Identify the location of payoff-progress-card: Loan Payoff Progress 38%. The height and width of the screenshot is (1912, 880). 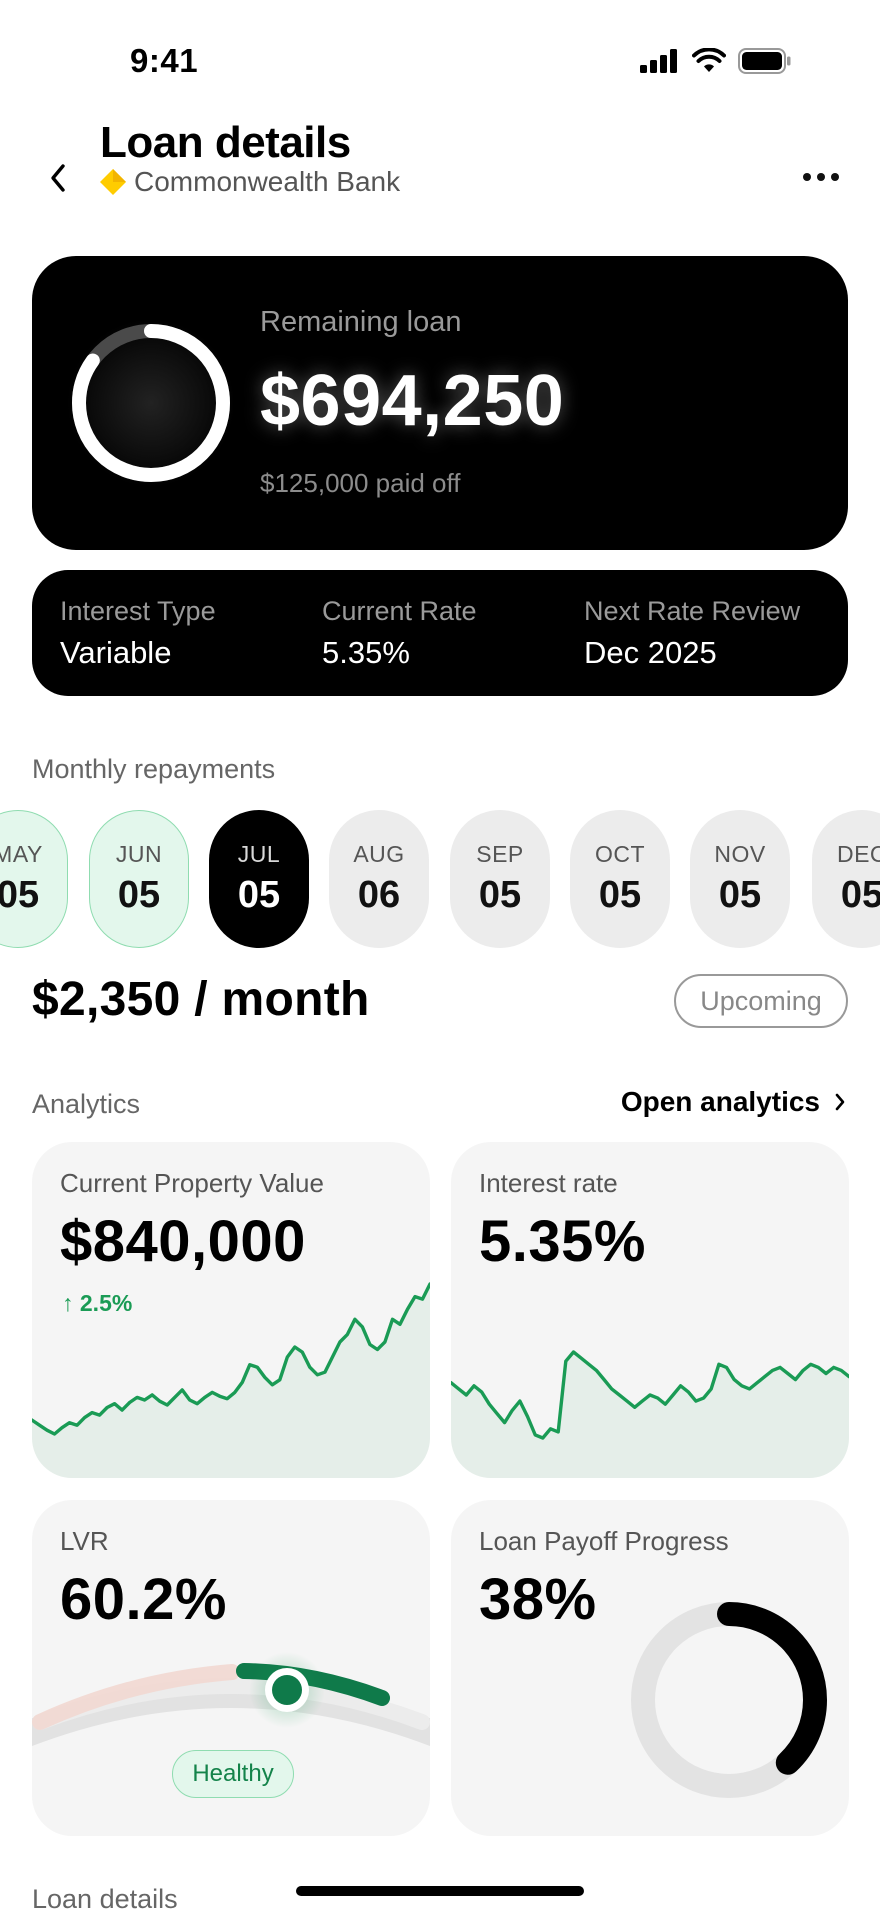
(650, 1668).